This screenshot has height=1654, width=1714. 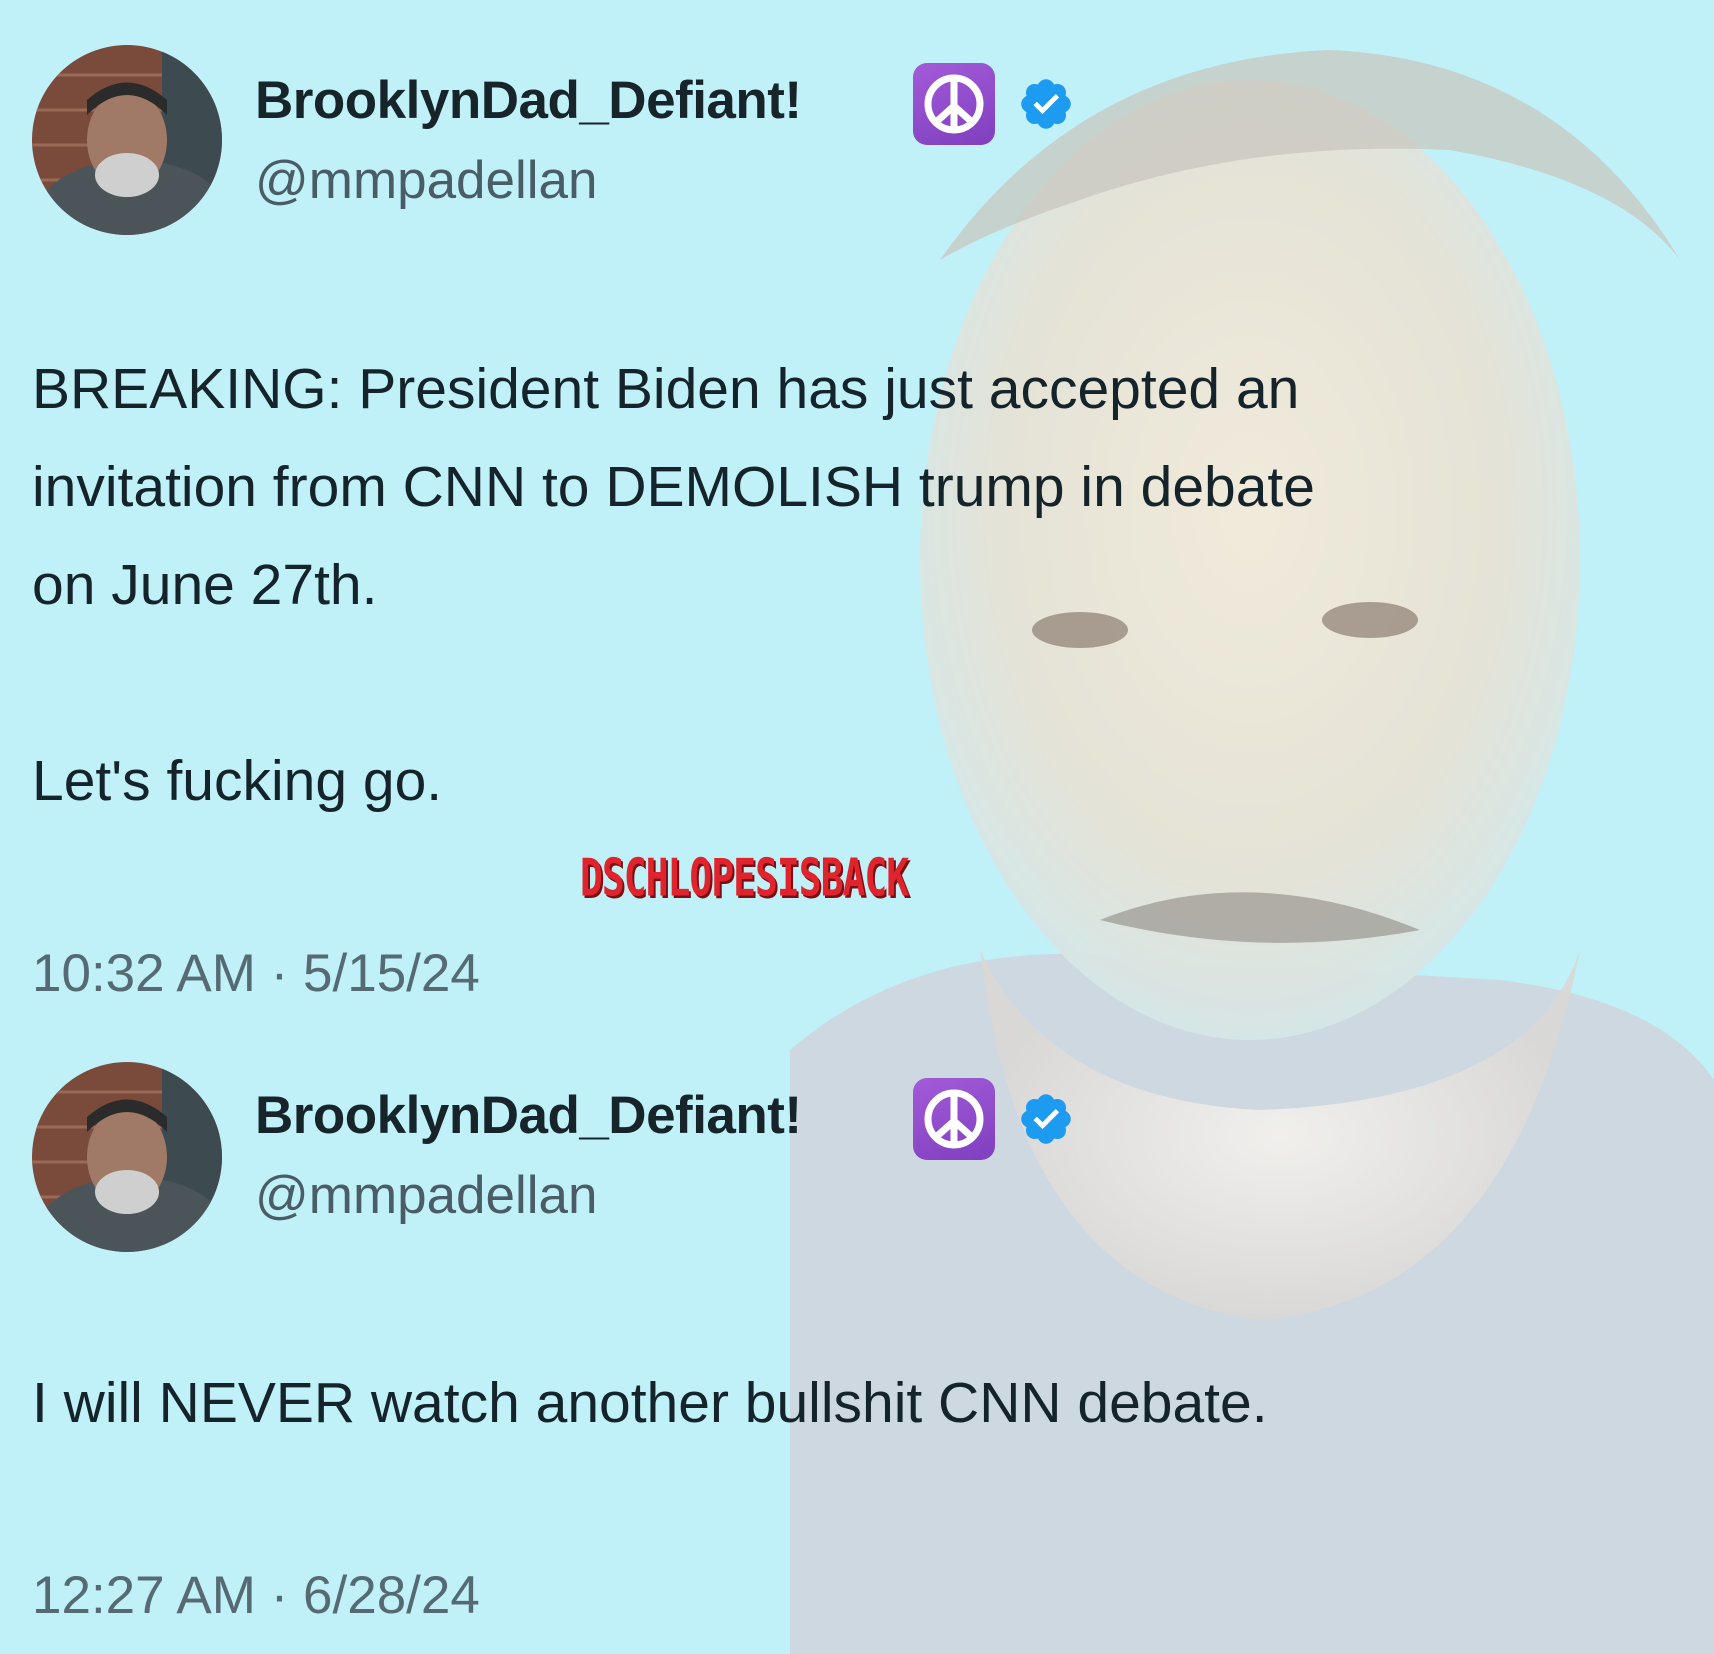 What do you see at coordinates (256, 973) in the screenshot?
I see `timestamp: 10:32 AM · 5/15/24` at bounding box center [256, 973].